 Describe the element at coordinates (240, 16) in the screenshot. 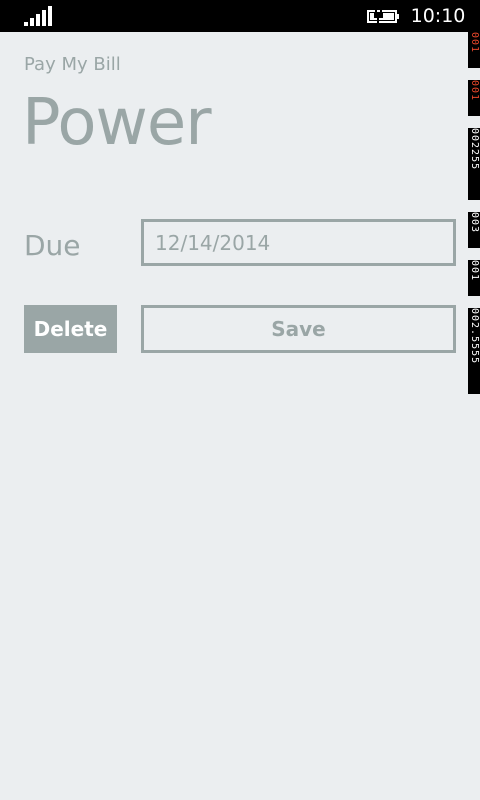

I see `status-bar: 10:10` at that location.